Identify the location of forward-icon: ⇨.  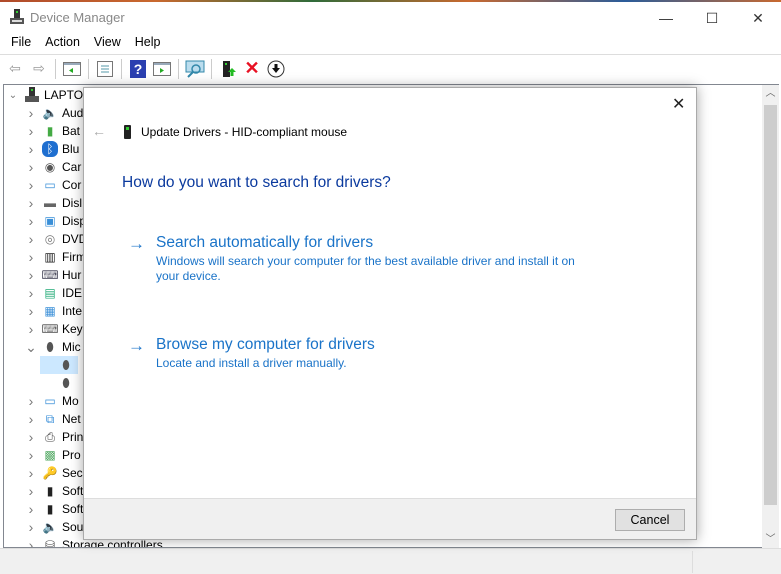
(39, 69).